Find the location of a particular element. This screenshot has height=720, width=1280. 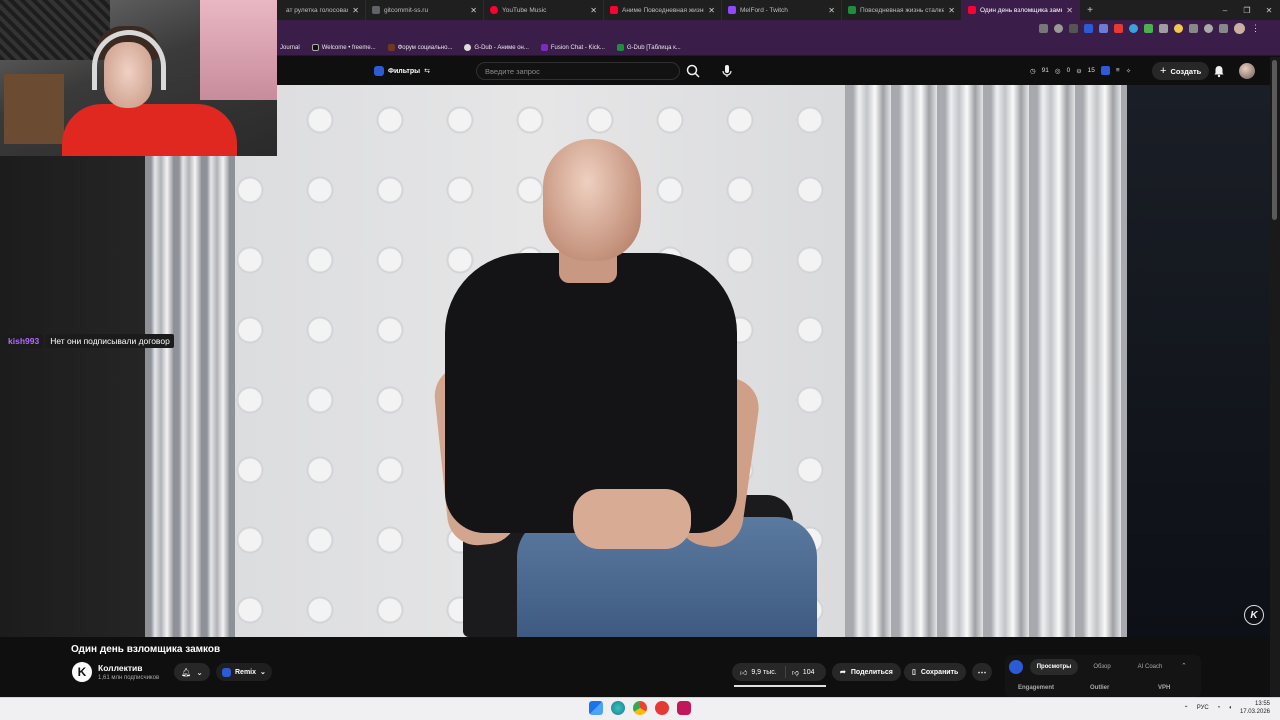

extension-blue-icon is located at coordinates (1088, 28).